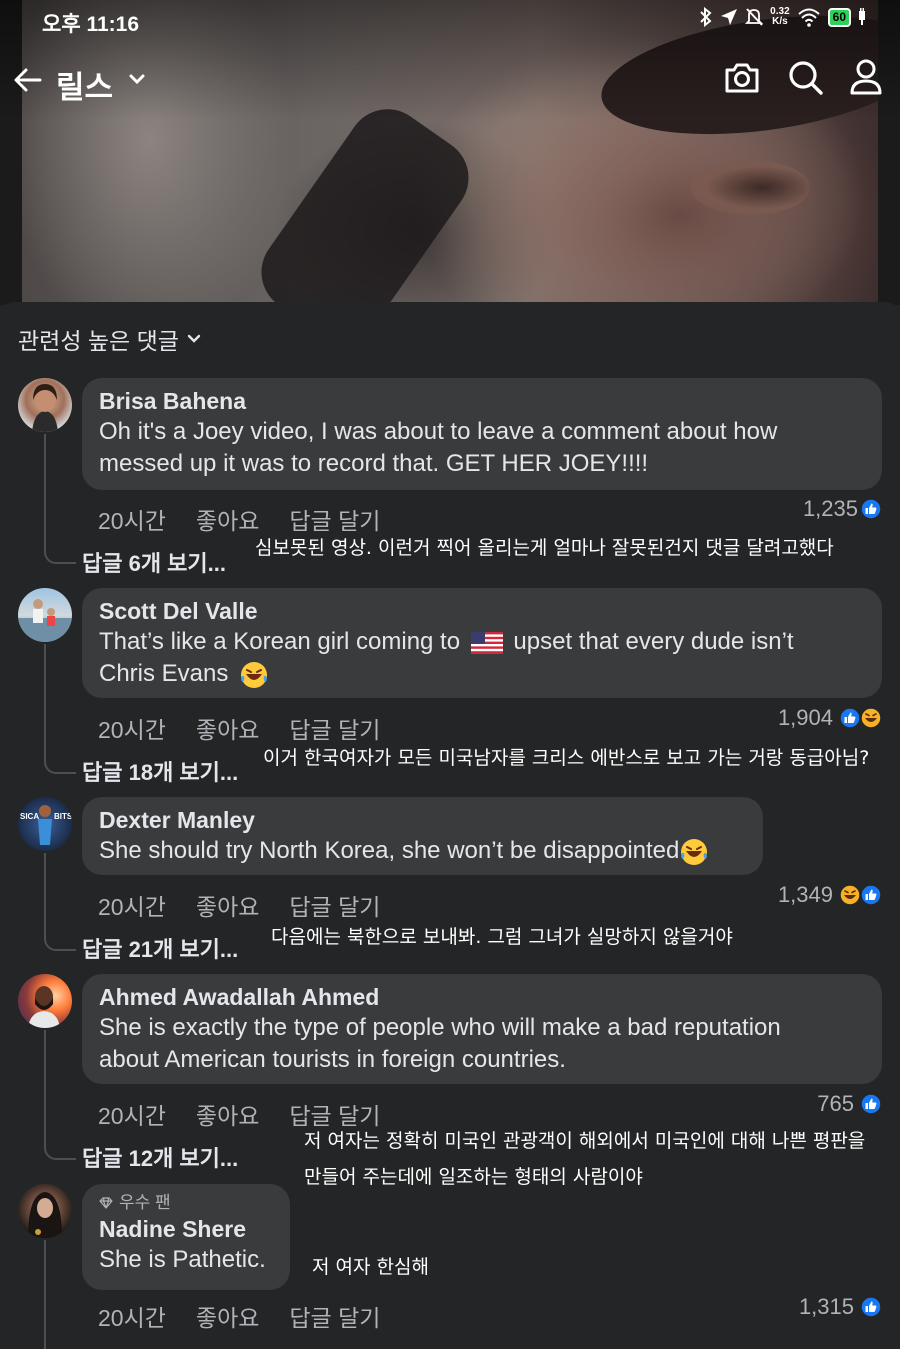 This screenshot has height=1349, width=900. Describe the element at coordinates (830, 508) in the screenshot. I see `reaction-count: 1,235` at that location.